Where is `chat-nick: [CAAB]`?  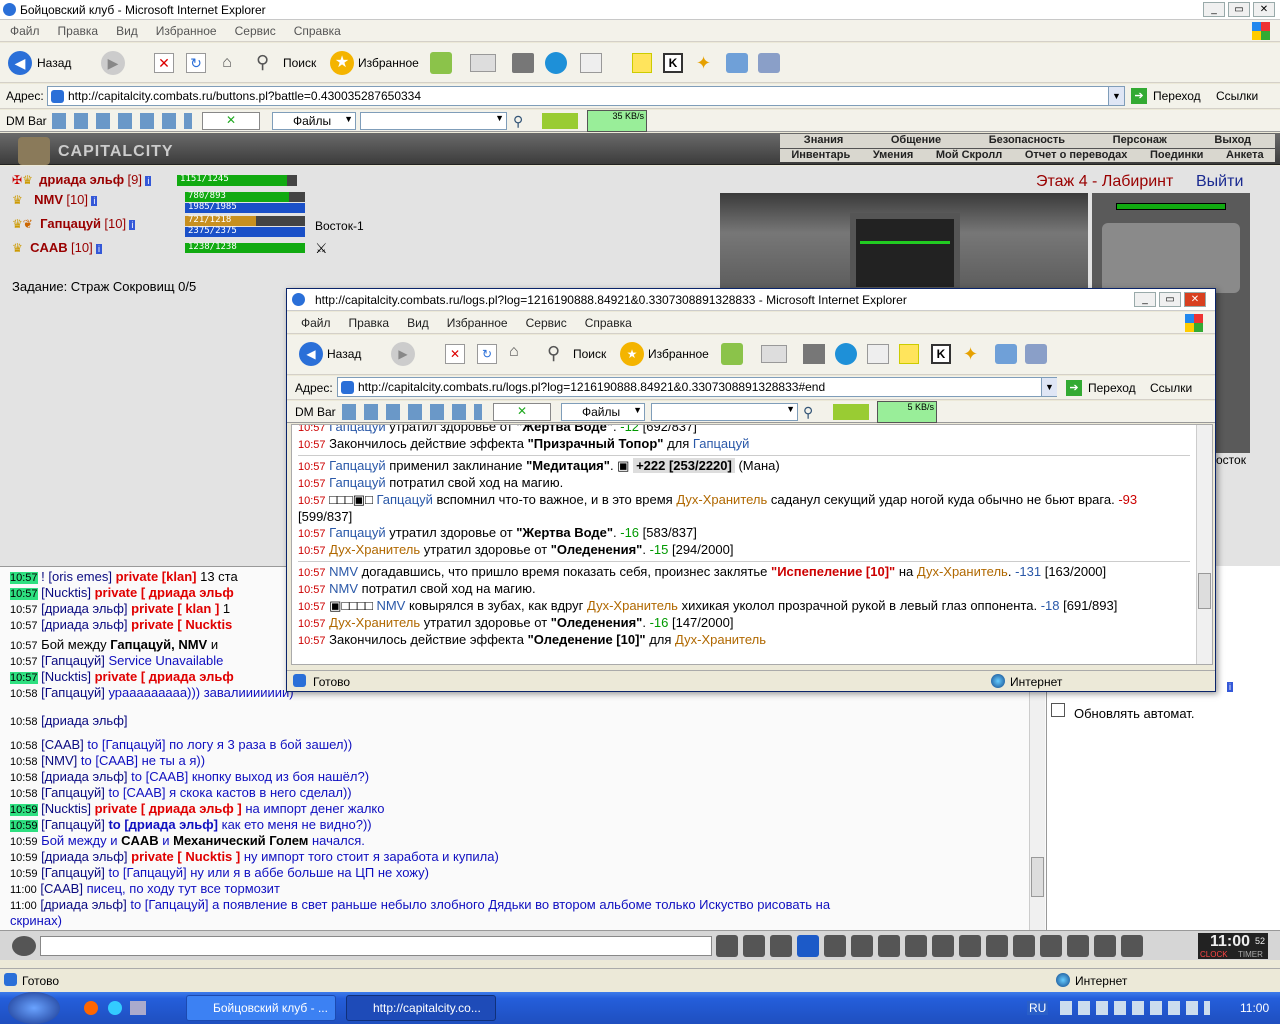
chat-nick: [CAAB] is located at coordinates (61, 888).